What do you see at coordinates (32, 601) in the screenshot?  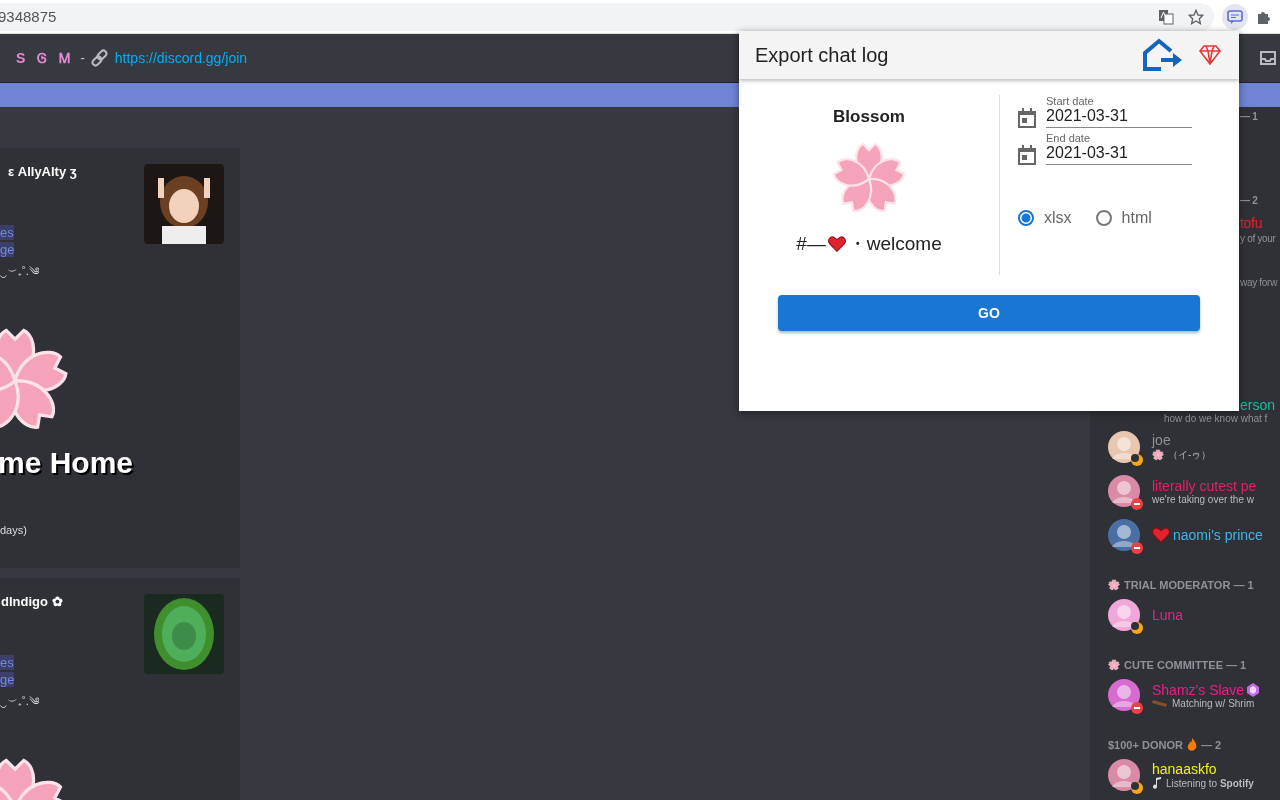 I see `embed-author: dIndigo ✿` at bounding box center [32, 601].